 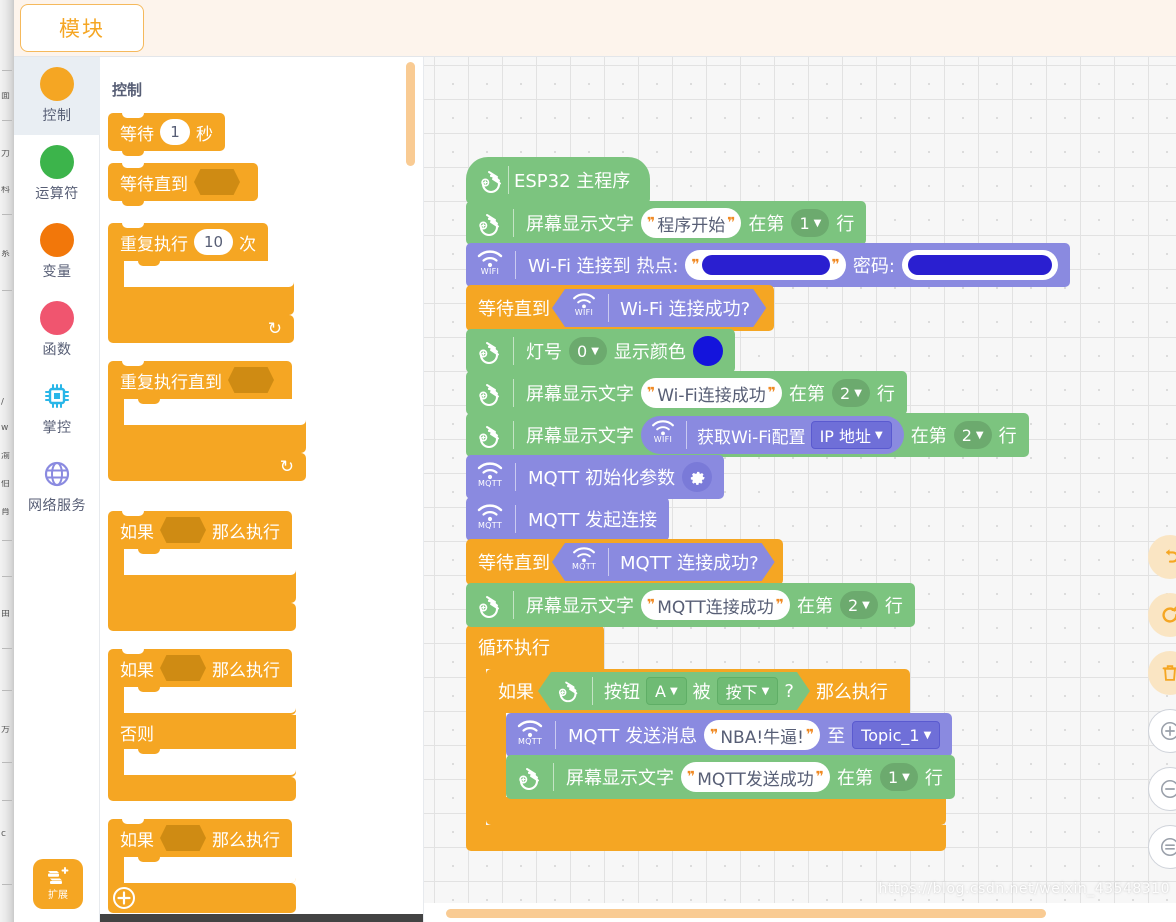 I want to click on button-dropdown: A ▼, so click(x=666, y=691).